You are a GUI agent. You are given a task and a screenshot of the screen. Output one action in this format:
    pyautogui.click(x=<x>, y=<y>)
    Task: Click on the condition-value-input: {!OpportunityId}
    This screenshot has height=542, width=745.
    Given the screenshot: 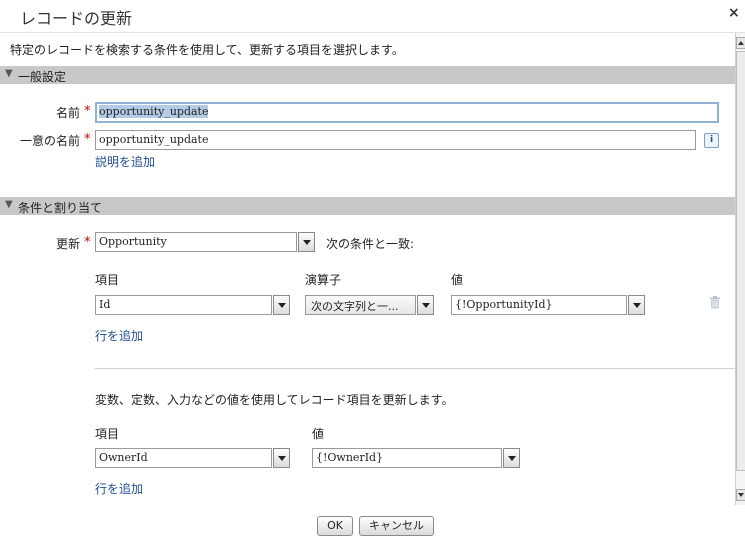 What is the action you would take?
    pyautogui.click(x=539, y=305)
    